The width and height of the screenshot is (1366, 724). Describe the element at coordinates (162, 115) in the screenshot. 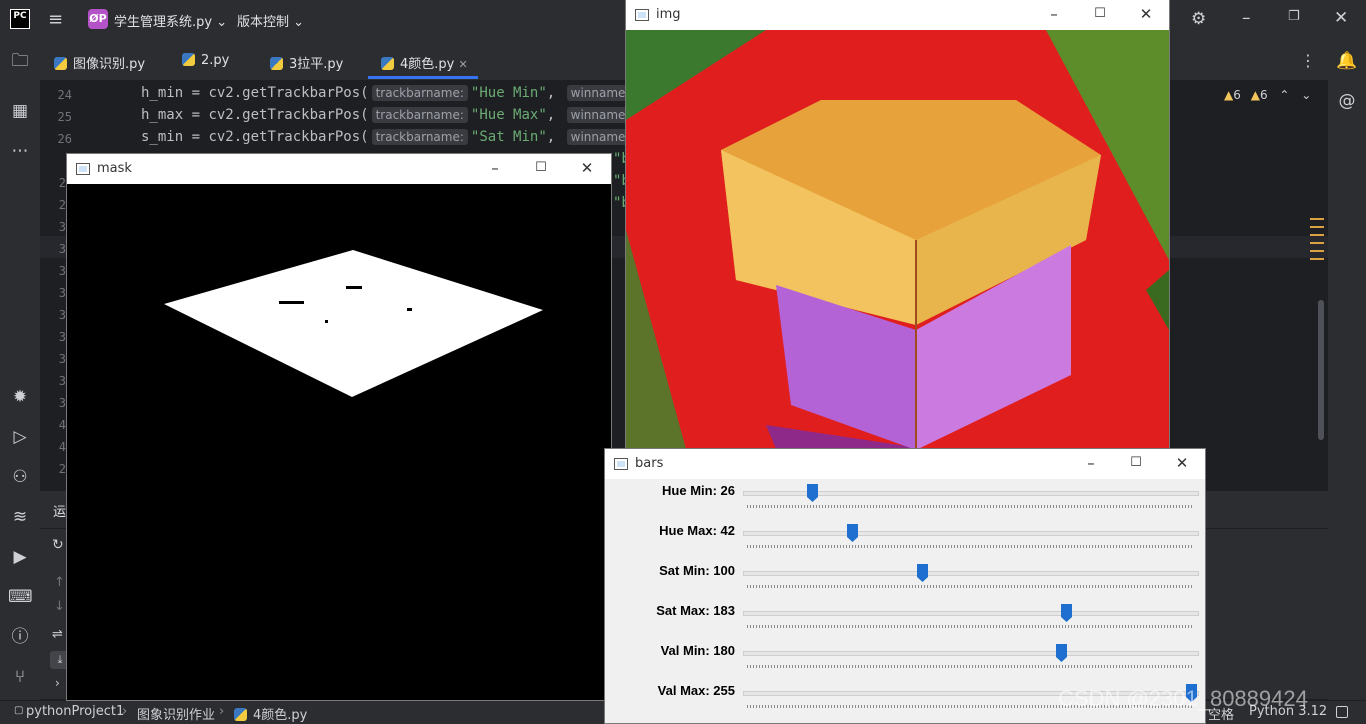

I see `code-var: h_max` at that location.